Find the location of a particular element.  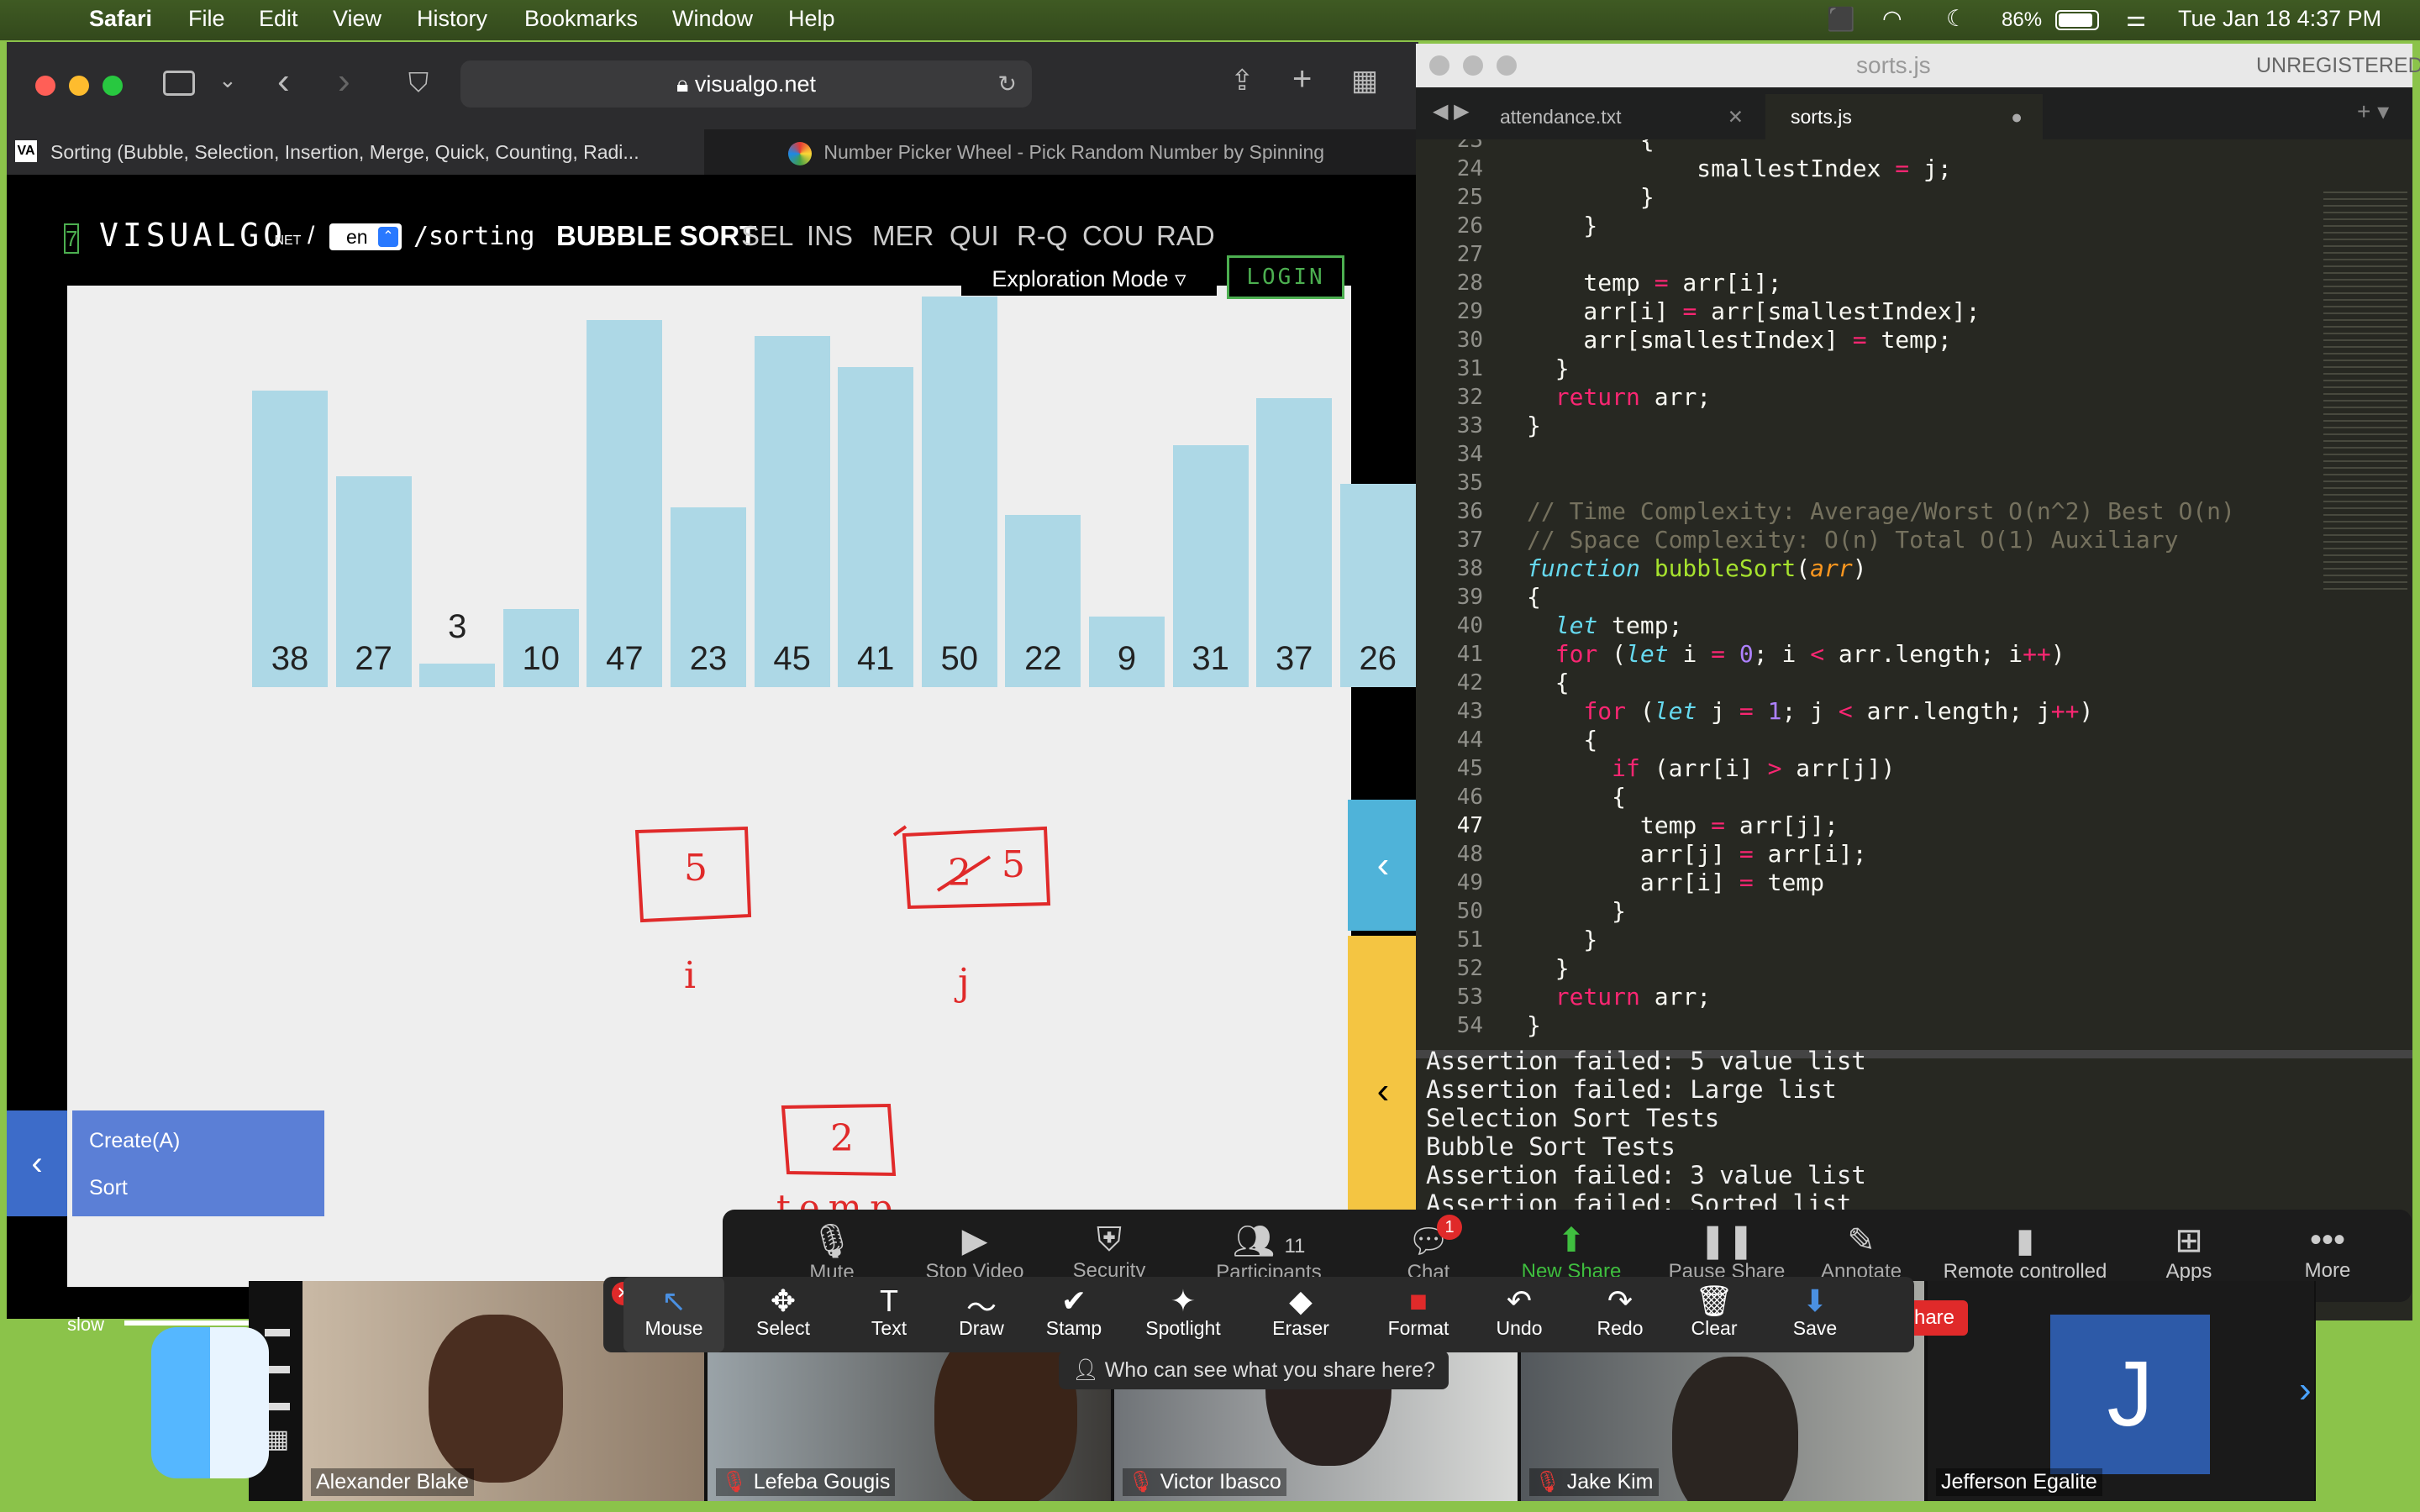

annotate-tool-text: T Text is located at coordinates (889, 1314).